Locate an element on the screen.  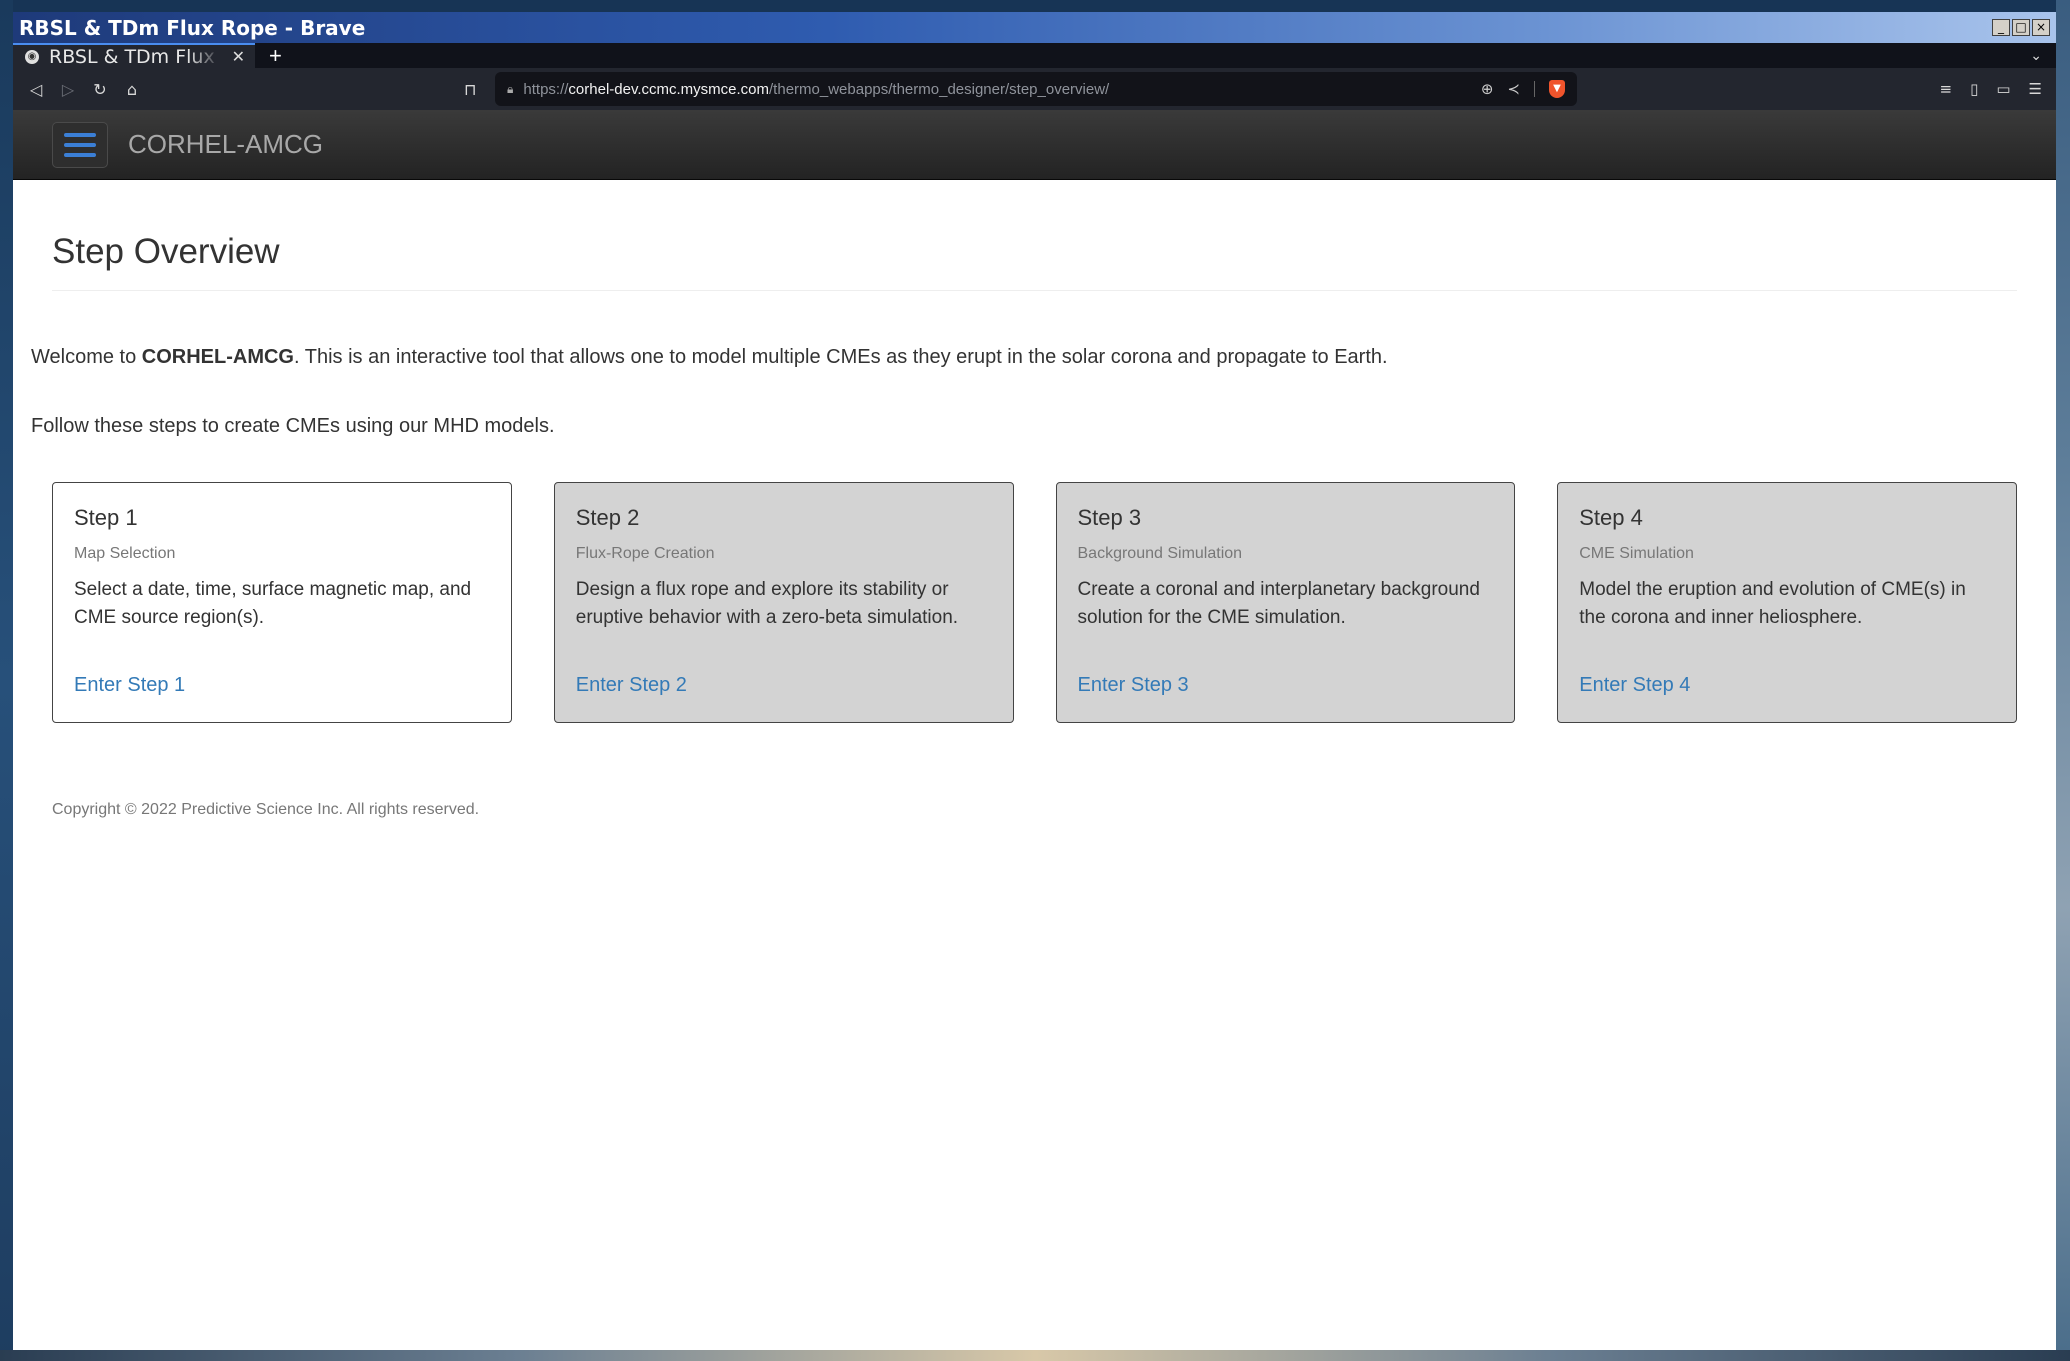
window-titlebar: RBSL & TDm Flux Rope - Brave _ □ × is located at coordinates (1034, 27).